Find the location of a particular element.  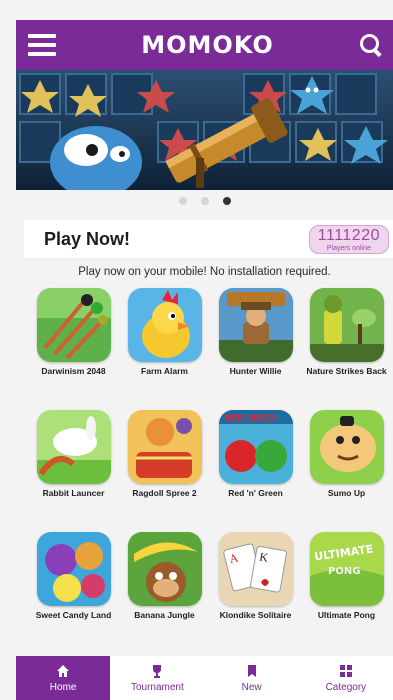

game-icon-ultimate-pong: ULTIMATE PONG is located at coordinates (346, 569).